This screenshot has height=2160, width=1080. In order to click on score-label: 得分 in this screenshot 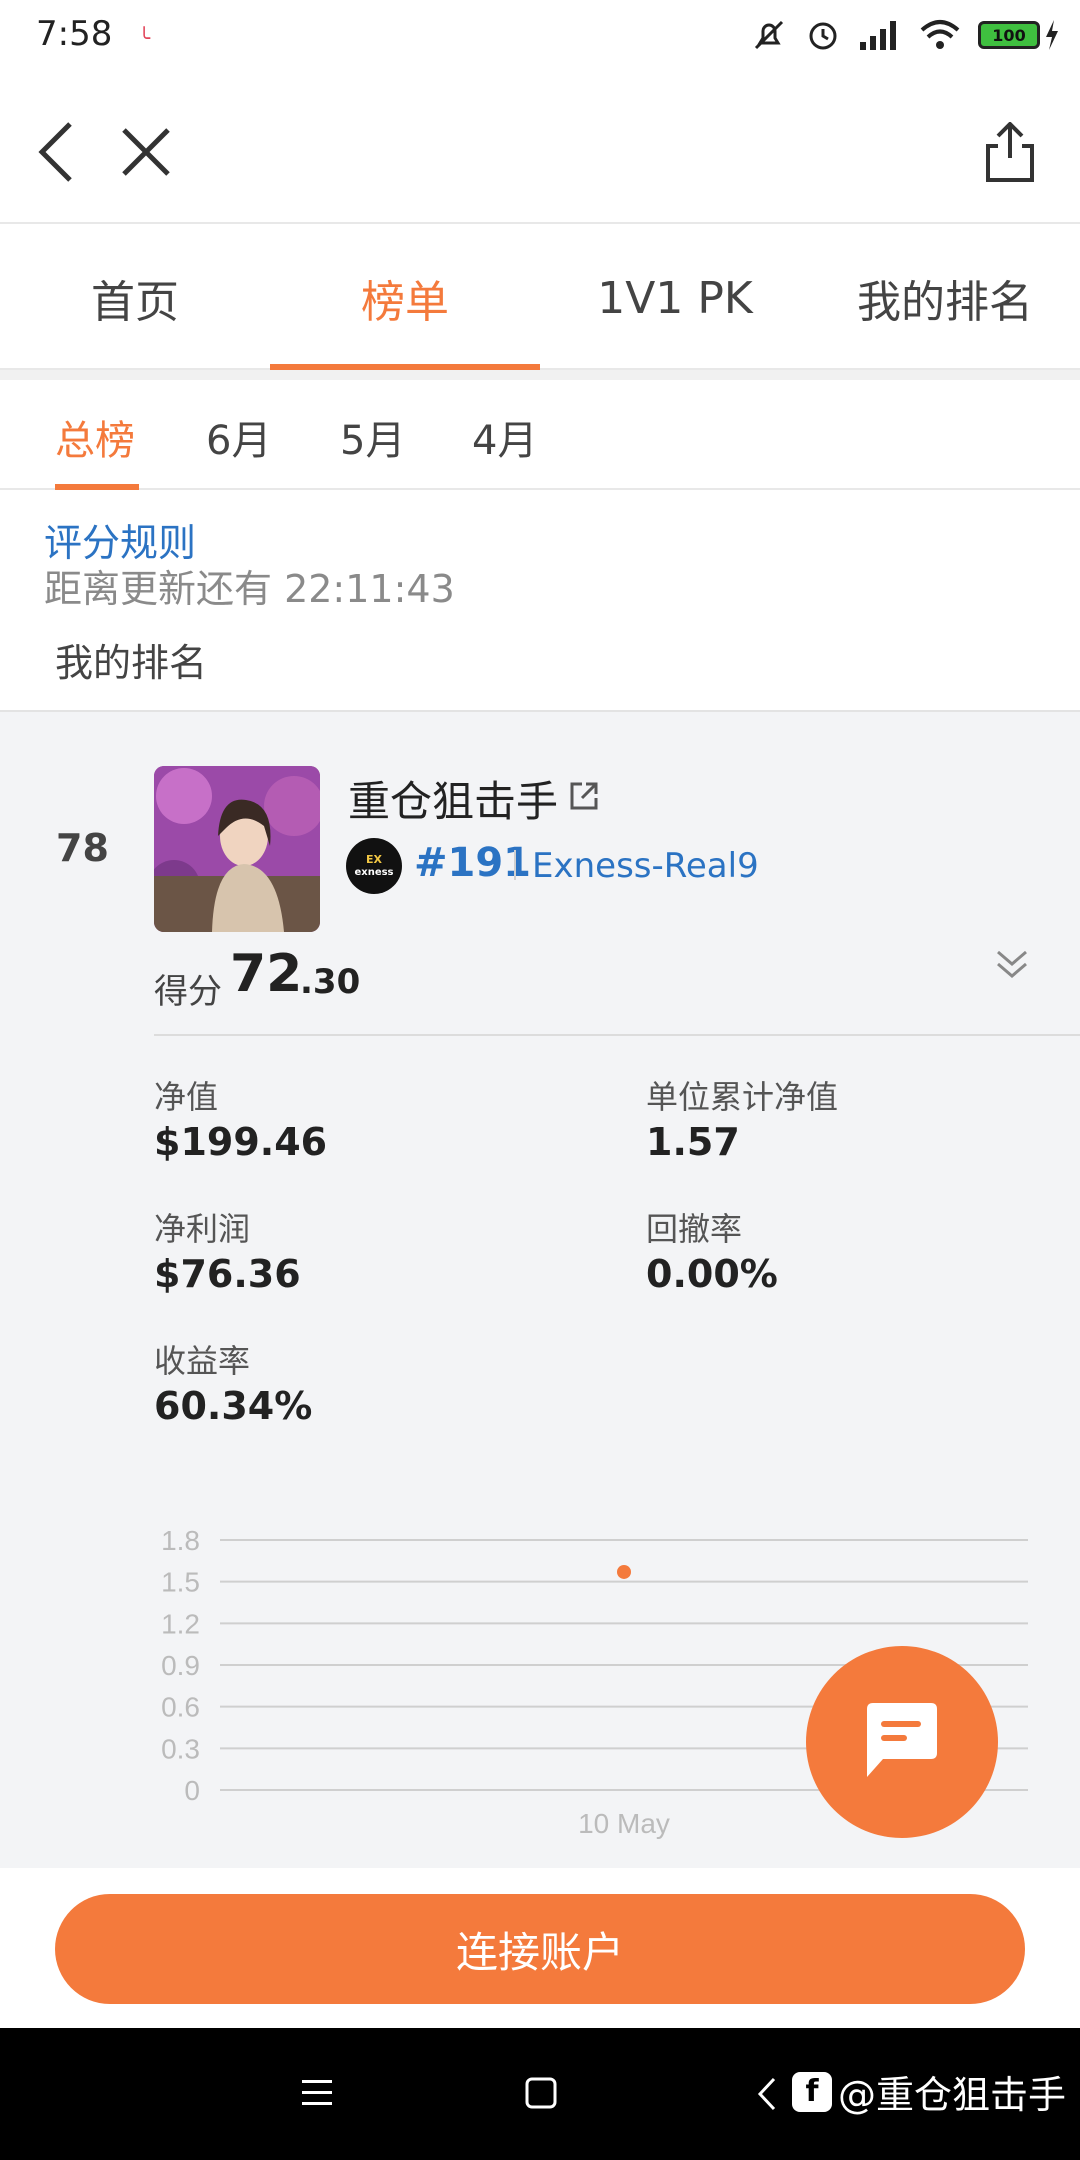, I will do `click(188, 992)`.